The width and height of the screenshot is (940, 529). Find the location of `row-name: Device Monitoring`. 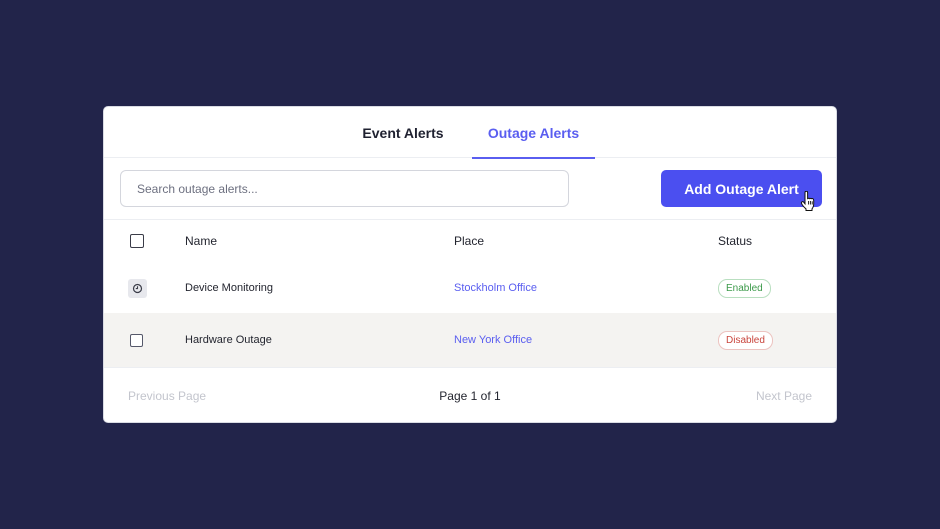

row-name: Device Monitoring is located at coordinates (229, 288).